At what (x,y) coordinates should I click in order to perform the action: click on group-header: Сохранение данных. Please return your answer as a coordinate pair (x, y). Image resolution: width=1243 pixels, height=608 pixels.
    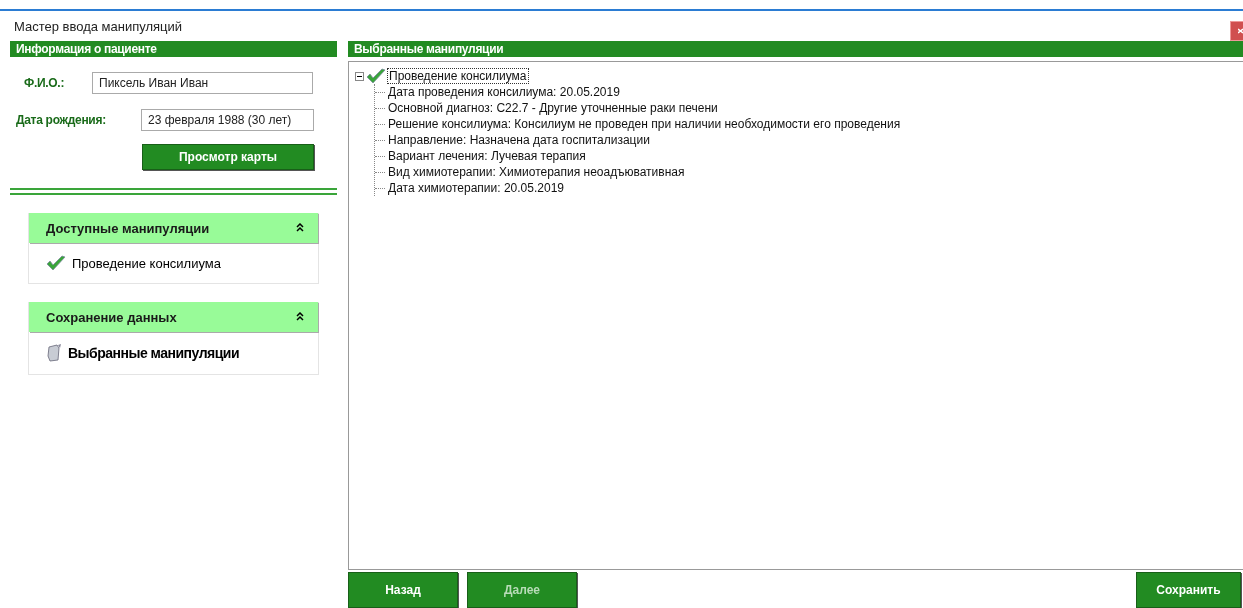
    Looking at the image, I should click on (173, 317).